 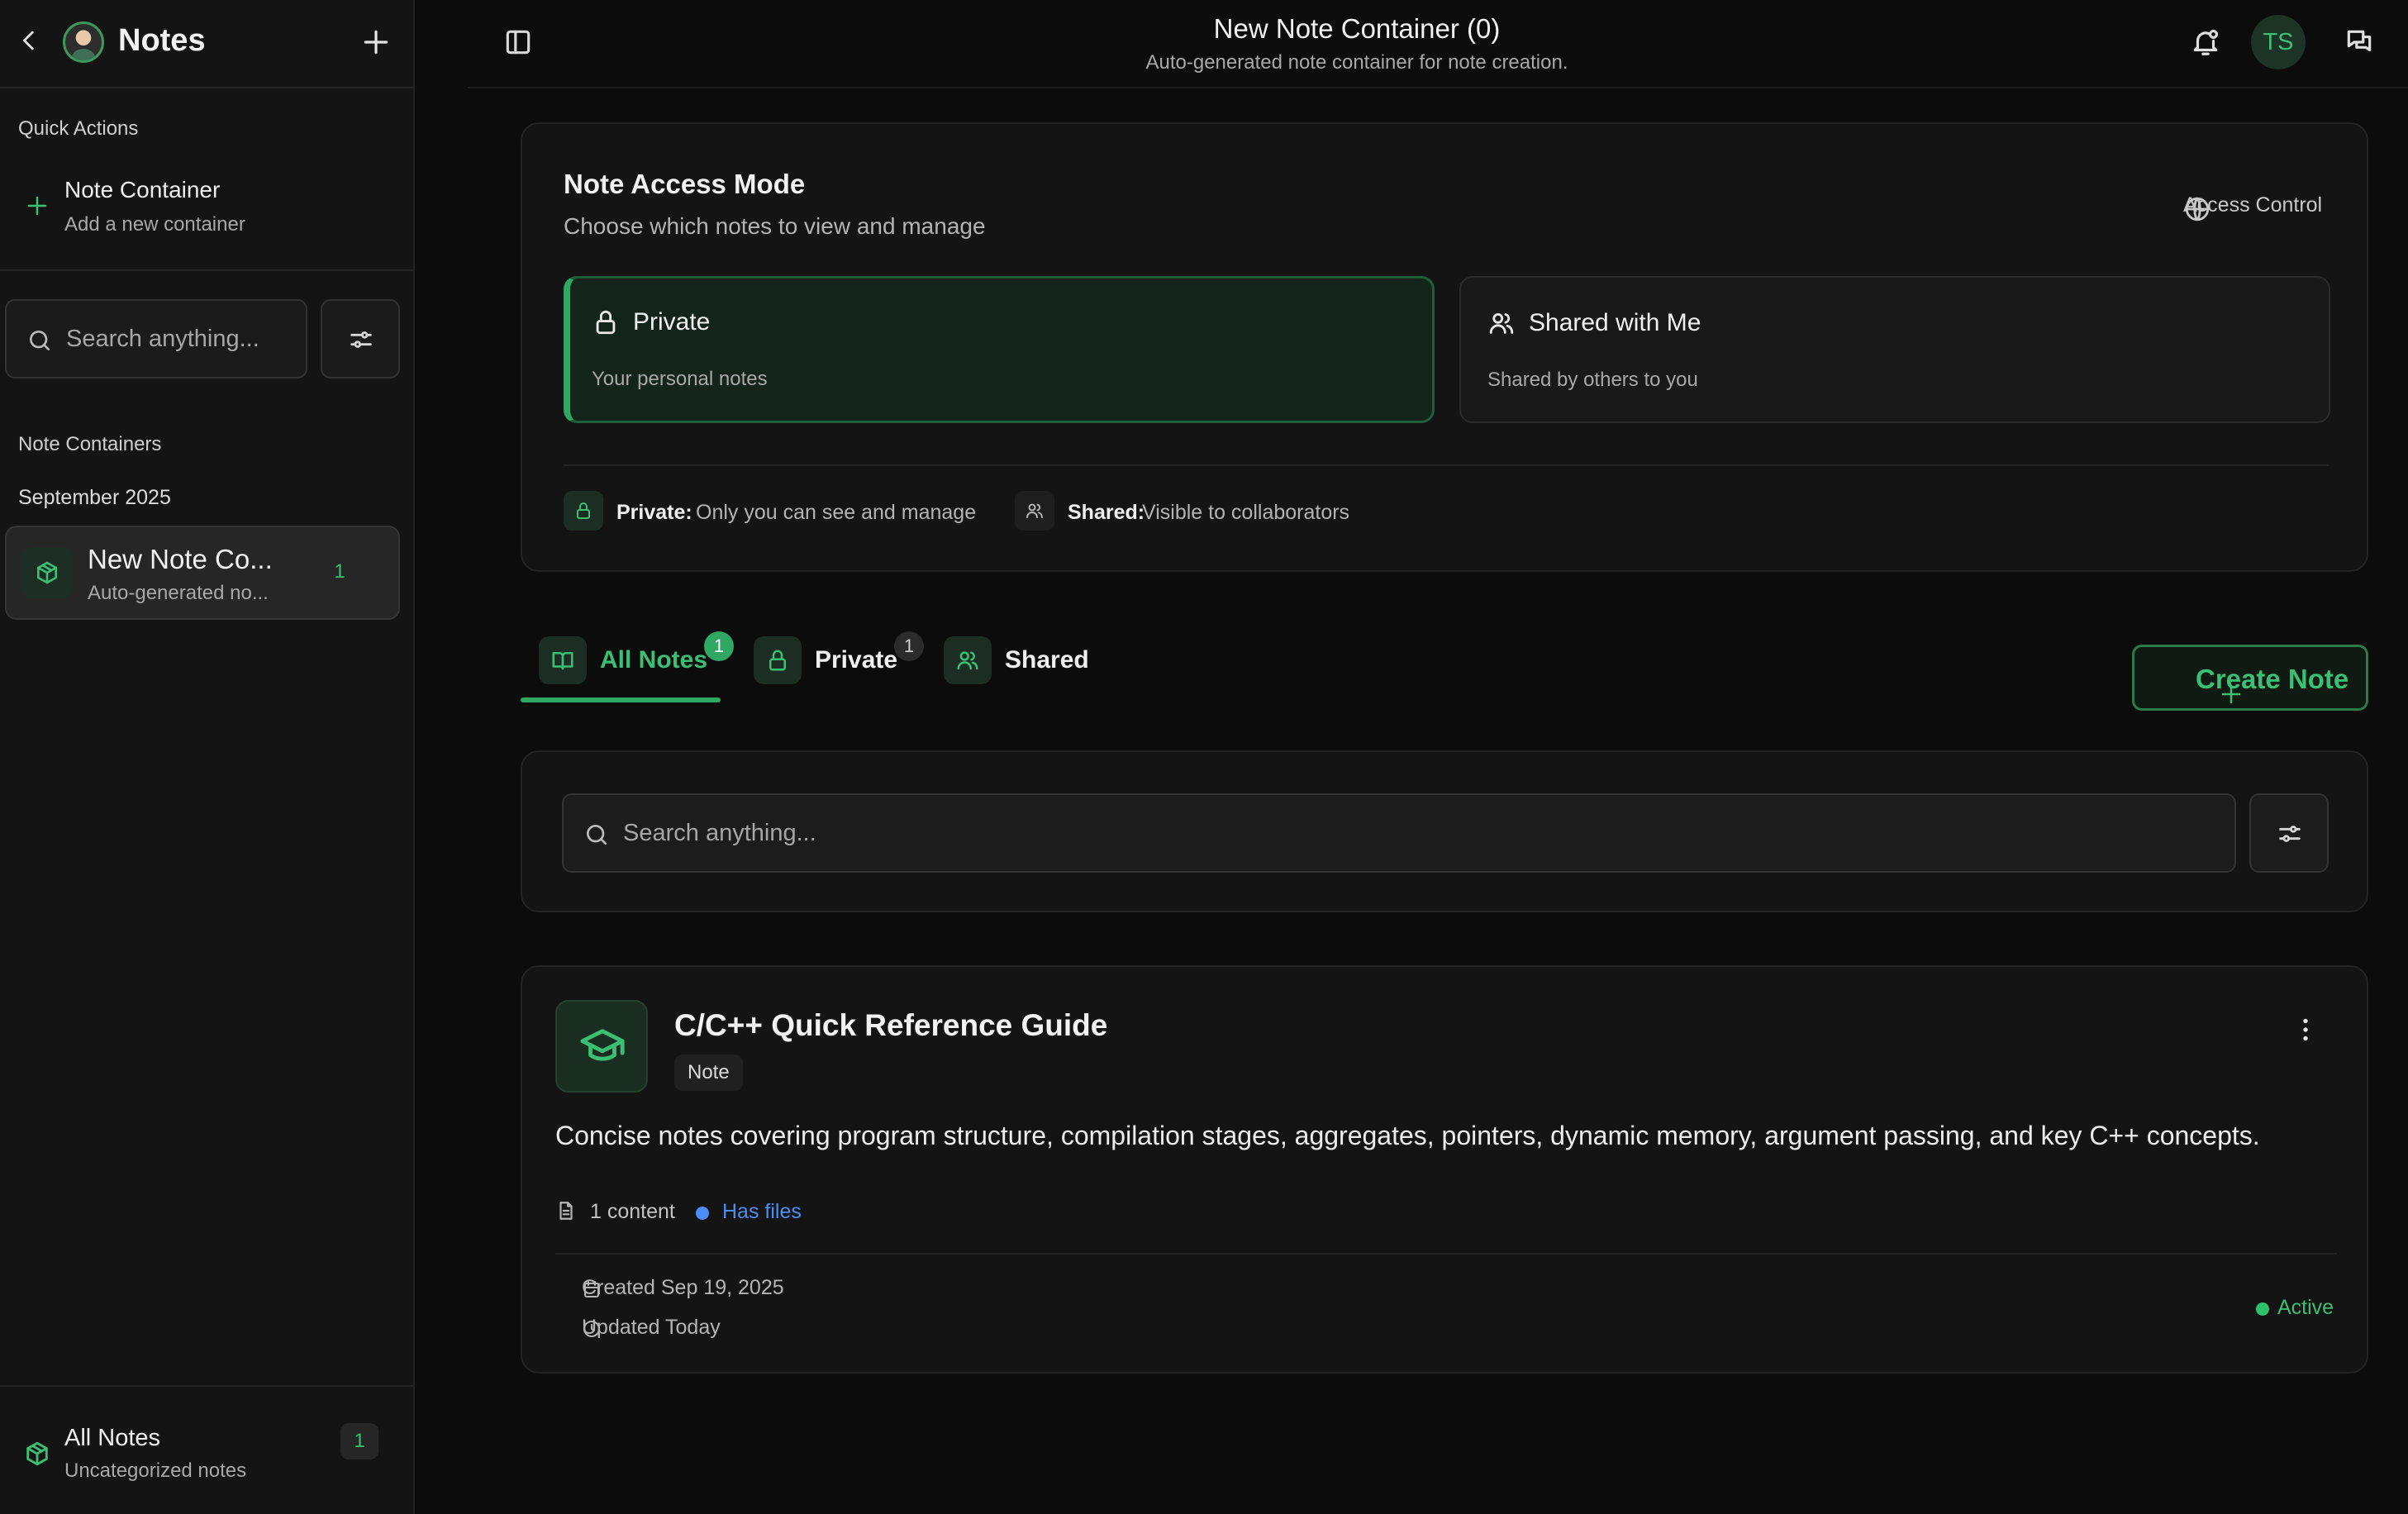 What do you see at coordinates (90, 444) in the screenshot?
I see `note-containers-label: Note Containers` at bounding box center [90, 444].